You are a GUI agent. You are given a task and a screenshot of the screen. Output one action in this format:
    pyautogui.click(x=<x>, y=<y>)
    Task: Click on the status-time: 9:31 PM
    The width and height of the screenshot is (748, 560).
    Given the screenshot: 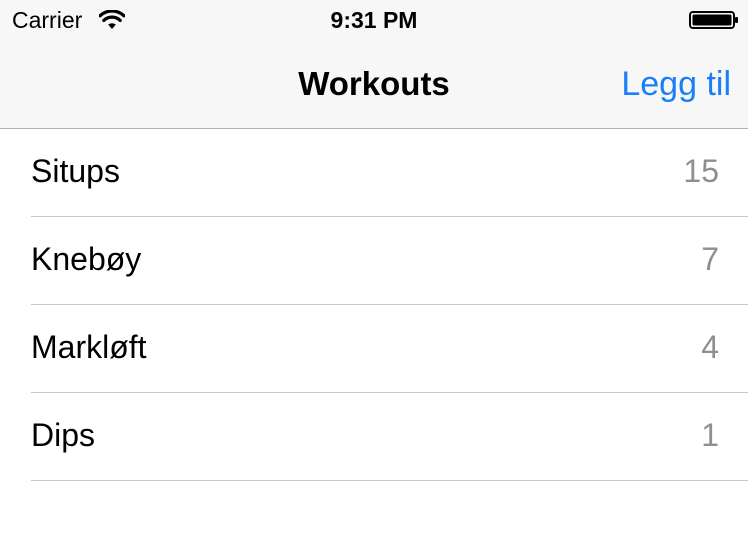 What is the action you would take?
    pyautogui.click(x=374, y=20)
    